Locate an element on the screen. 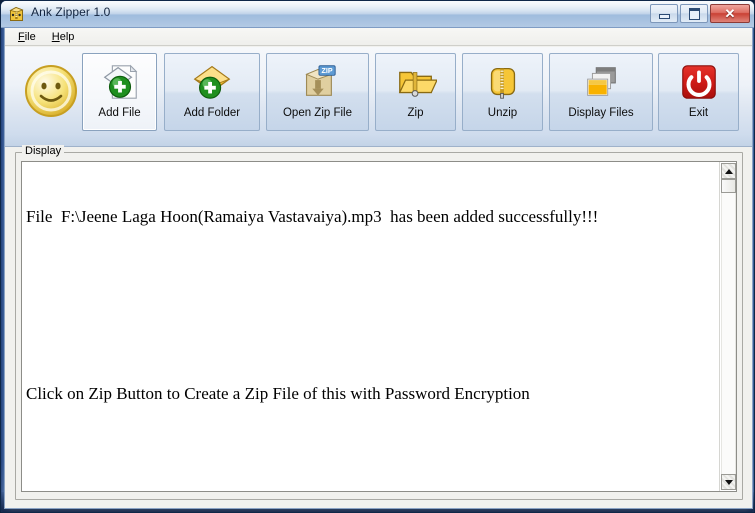 The image size is (755, 513). minimize-icon is located at coordinates (664, 16).